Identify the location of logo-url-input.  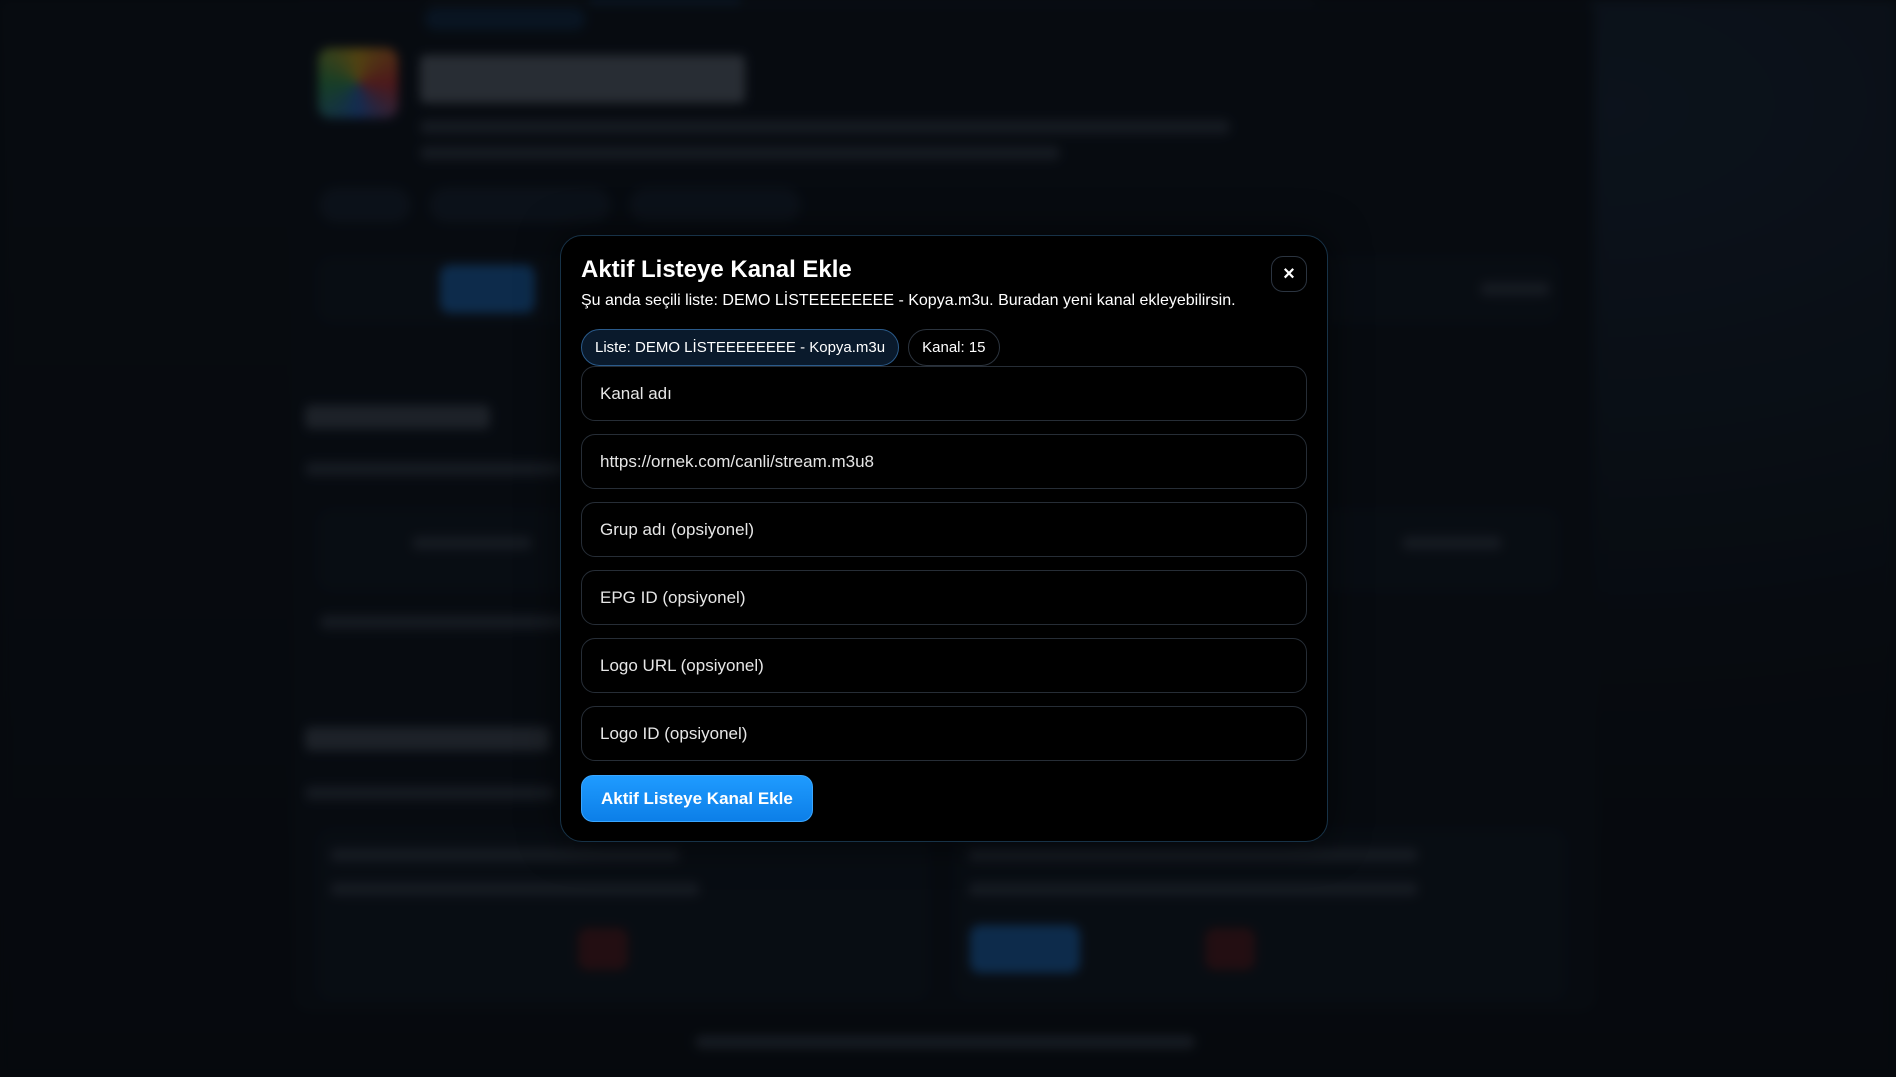
(944, 665).